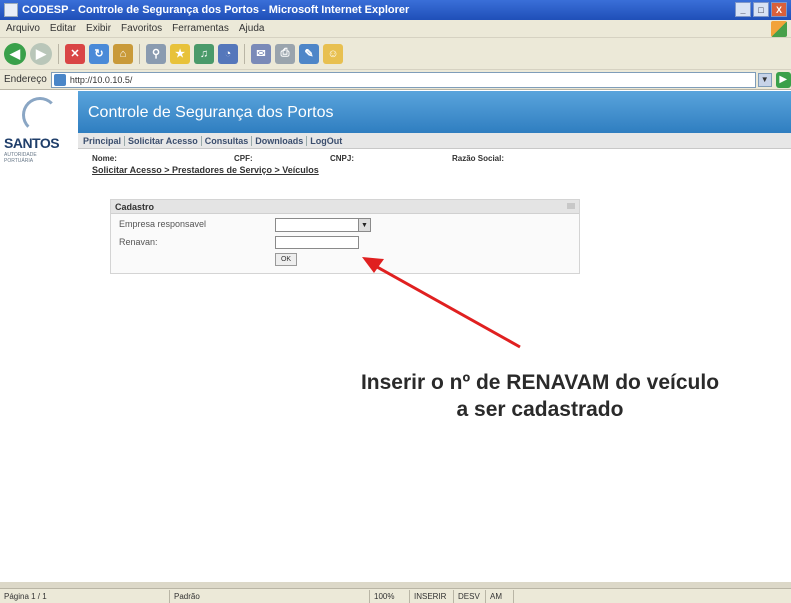 This screenshot has width=791, height=603. What do you see at coordinates (743, 9) in the screenshot?
I see `minimize-button: _` at bounding box center [743, 9].